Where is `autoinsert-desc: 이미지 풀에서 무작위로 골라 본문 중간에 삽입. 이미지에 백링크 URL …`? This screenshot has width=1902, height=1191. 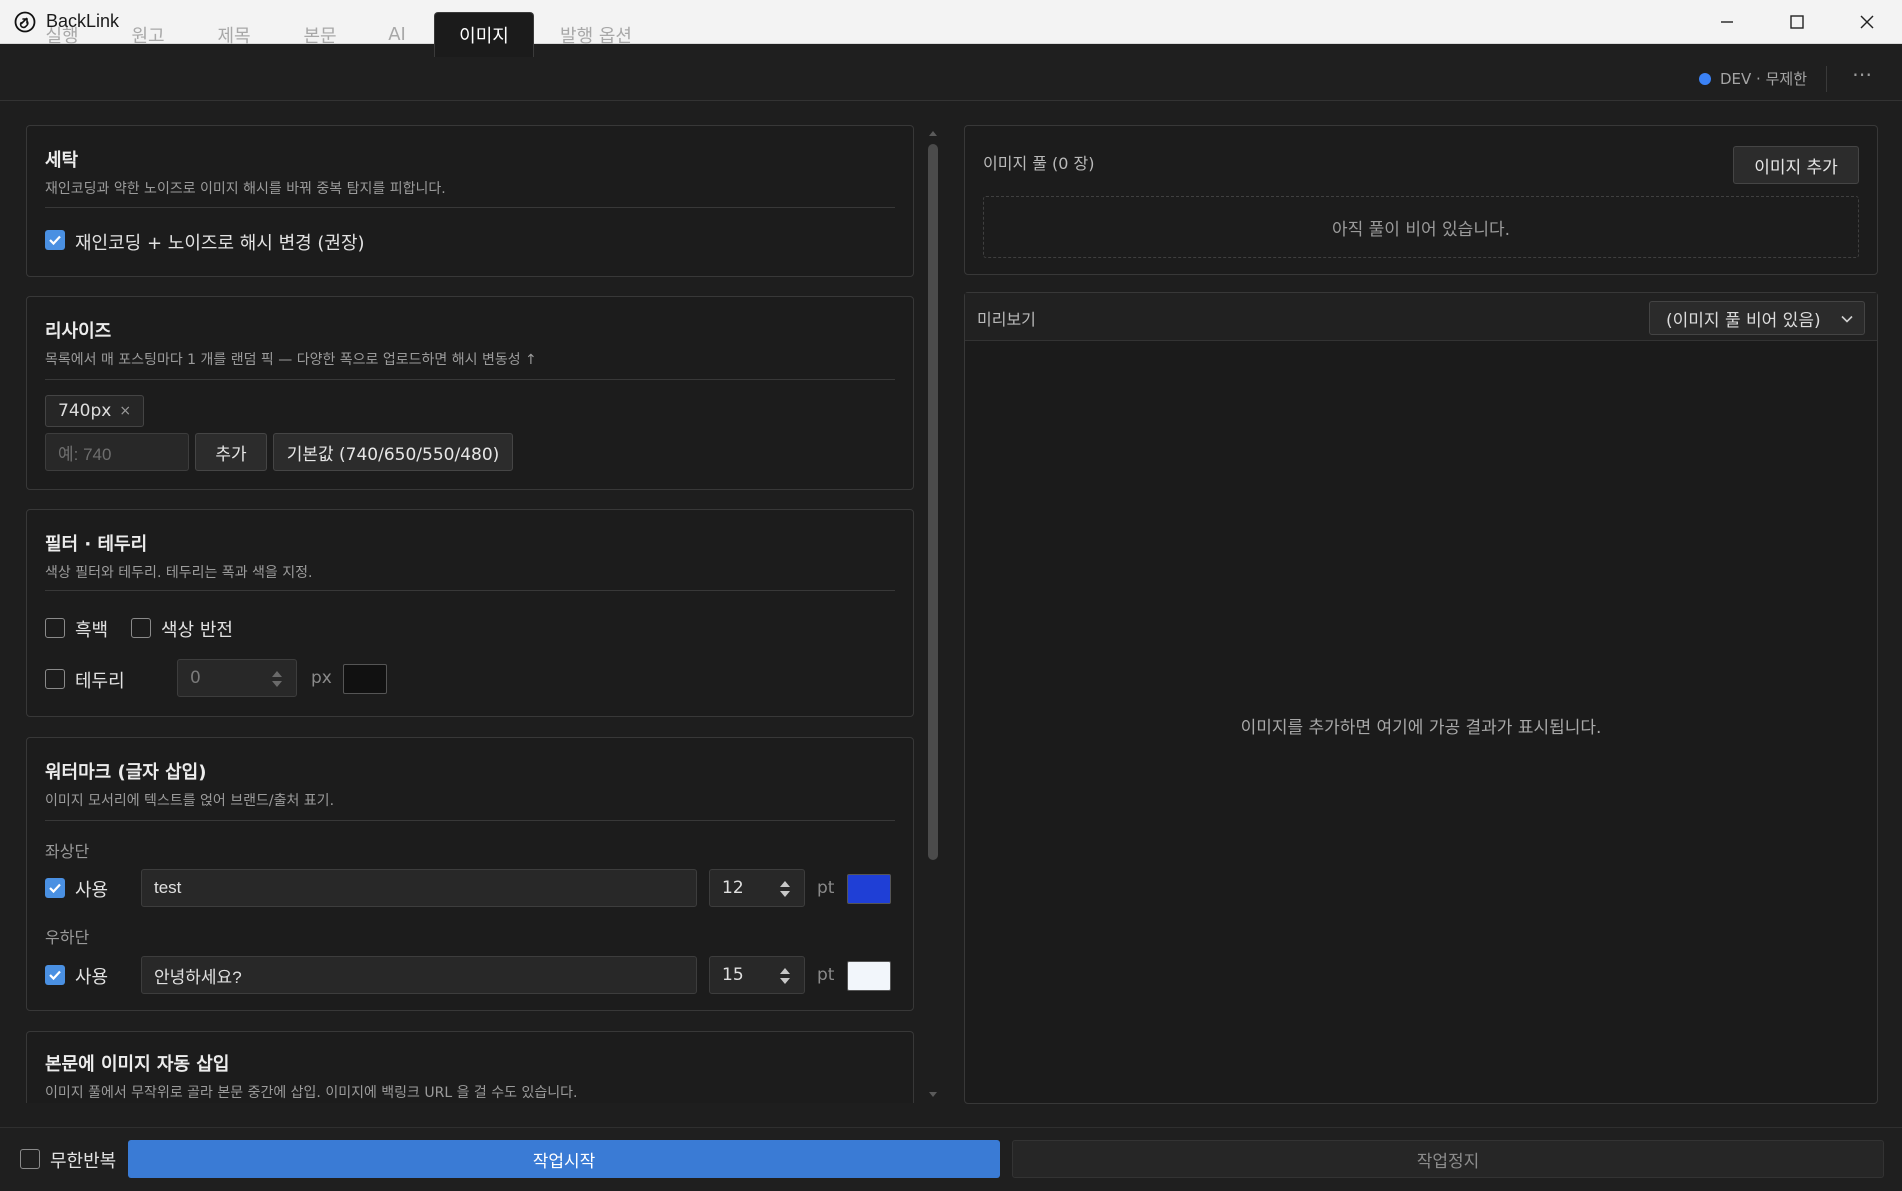
autoinsert-desc: 이미지 풀에서 무작위로 골라 본문 중간에 삽입. 이미지에 백링크 URL … is located at coordinates (311, 1093).